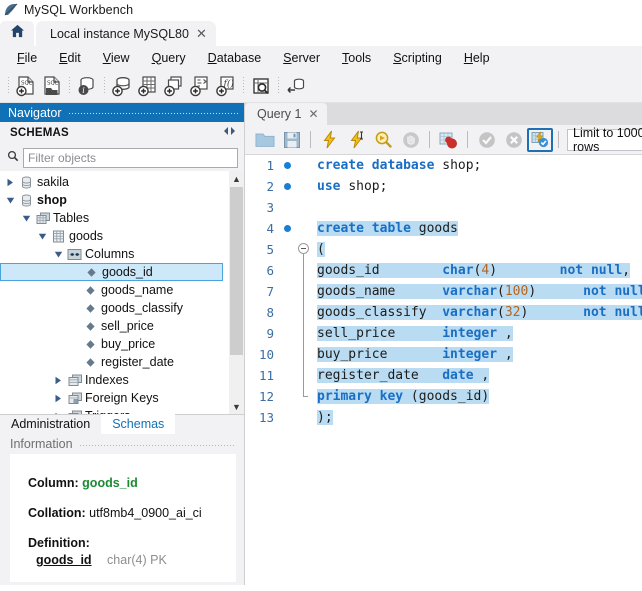 This screenshot has width=642, height=591. Describe the element at coordinates (443, 270) in the screenshot. I see `code-line: 6 goods_id char(4) not null,` at that location.